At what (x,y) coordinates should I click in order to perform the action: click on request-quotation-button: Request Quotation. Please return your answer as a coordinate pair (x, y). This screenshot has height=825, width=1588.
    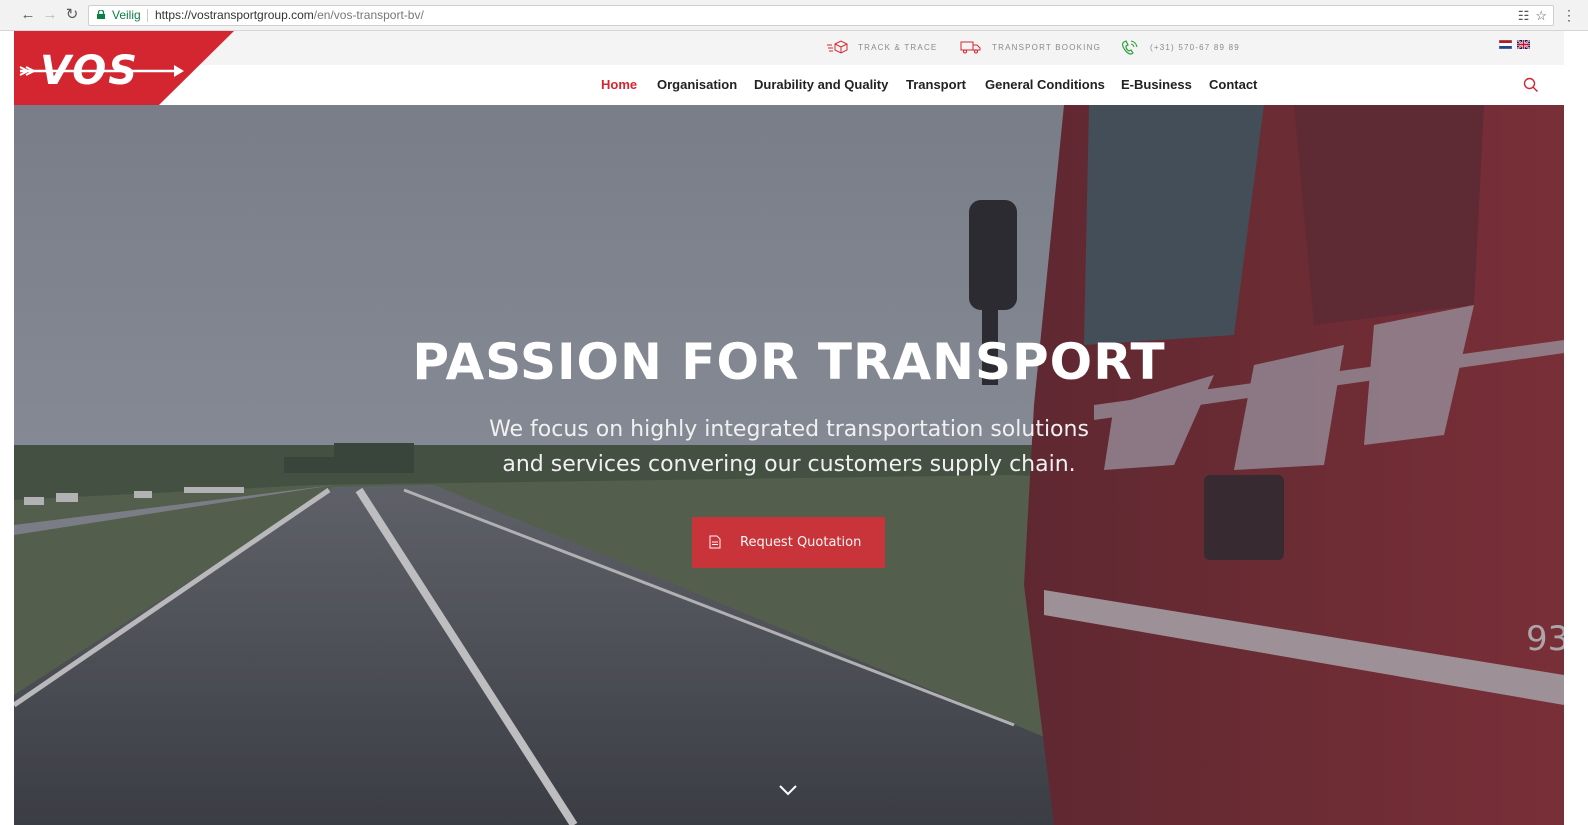
    Looking at the image, I should click on (788, 542).